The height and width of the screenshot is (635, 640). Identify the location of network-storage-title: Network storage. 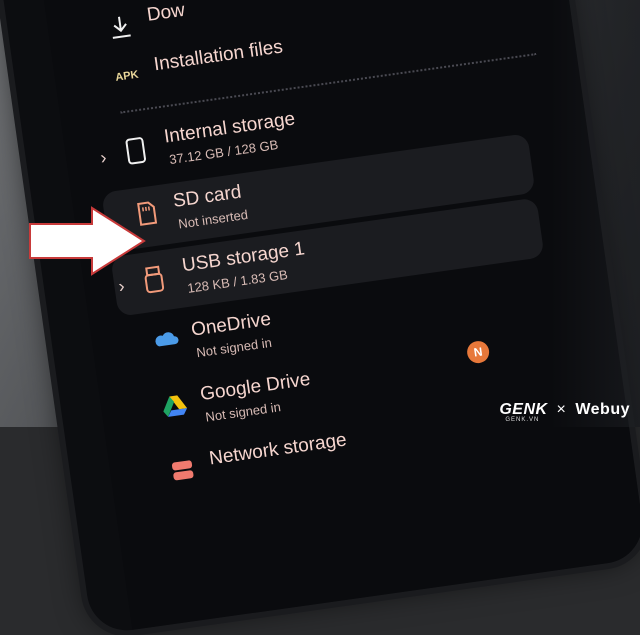
(277, 449).